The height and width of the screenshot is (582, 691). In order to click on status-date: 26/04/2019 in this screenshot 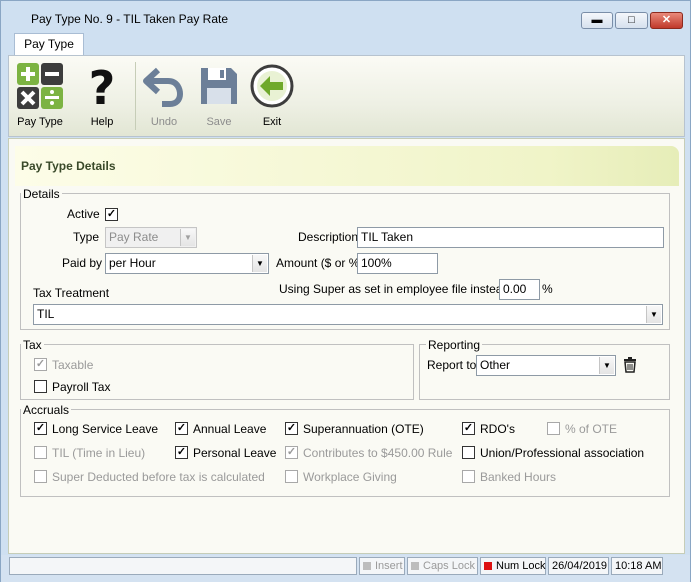, I will do `click(578, 566)`.